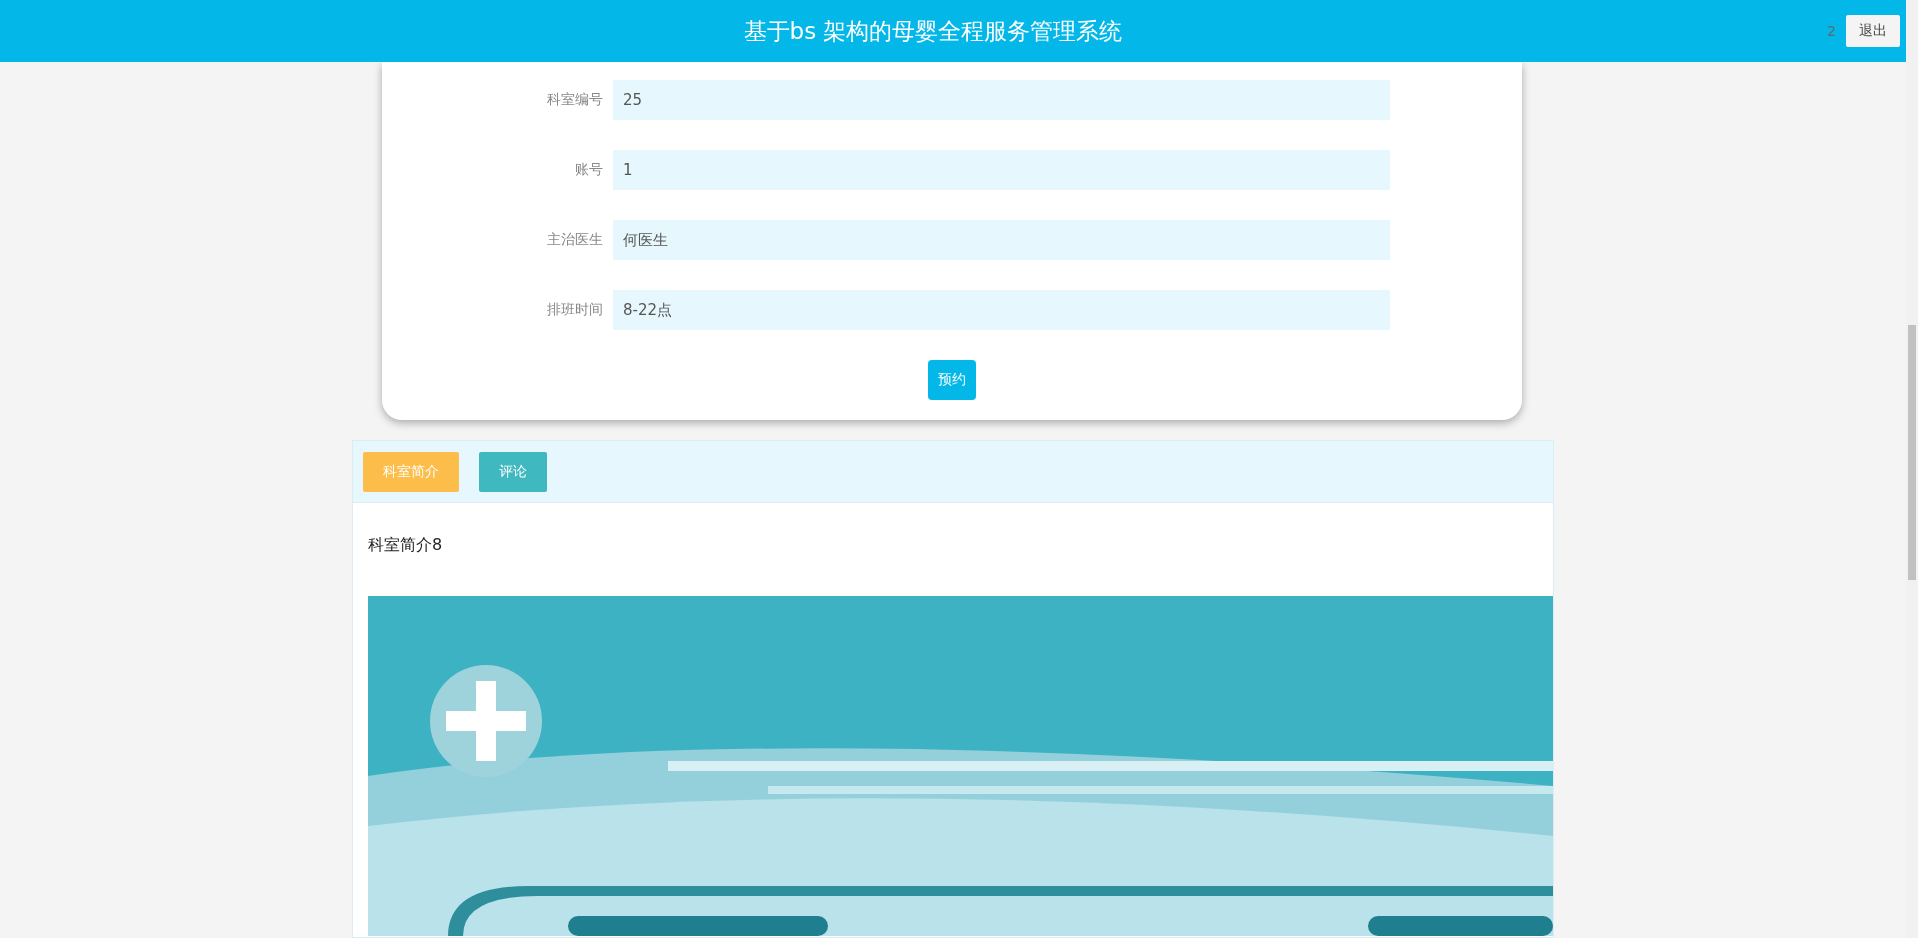  What do you see at coordinates (1831, 31) in the screenshot?
I see `username: 2` at bounding box center [1831, 31].